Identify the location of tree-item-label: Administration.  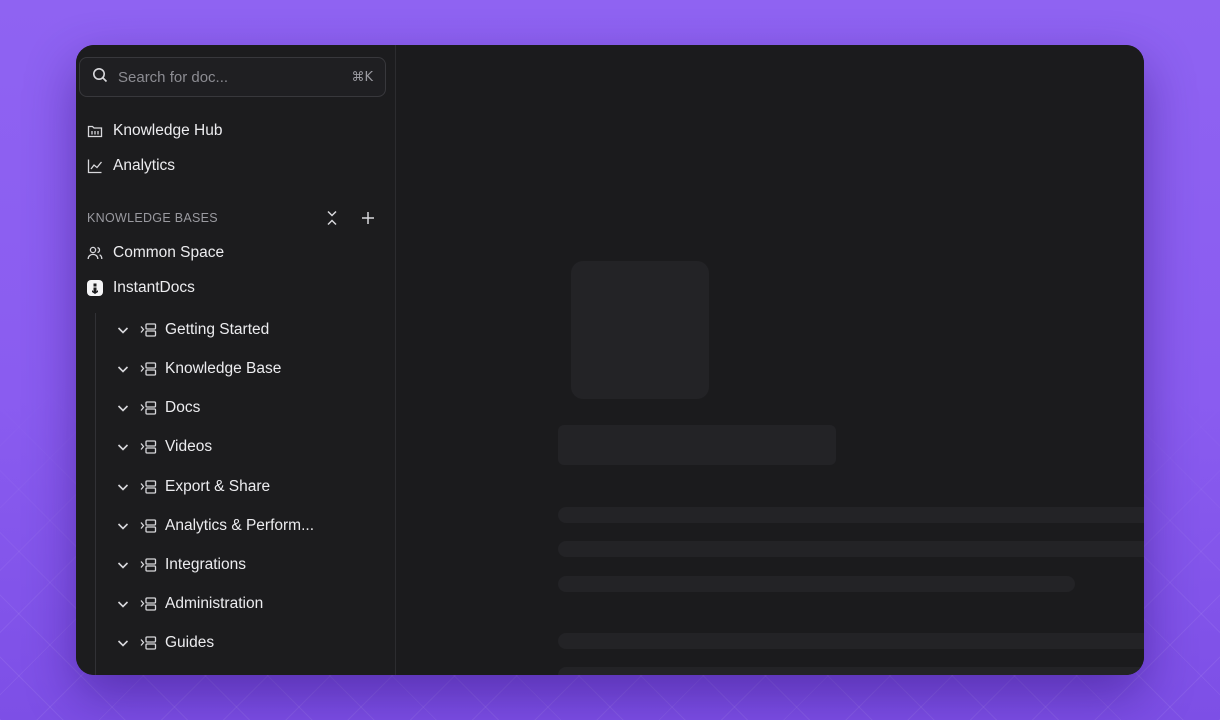
(214, 603).